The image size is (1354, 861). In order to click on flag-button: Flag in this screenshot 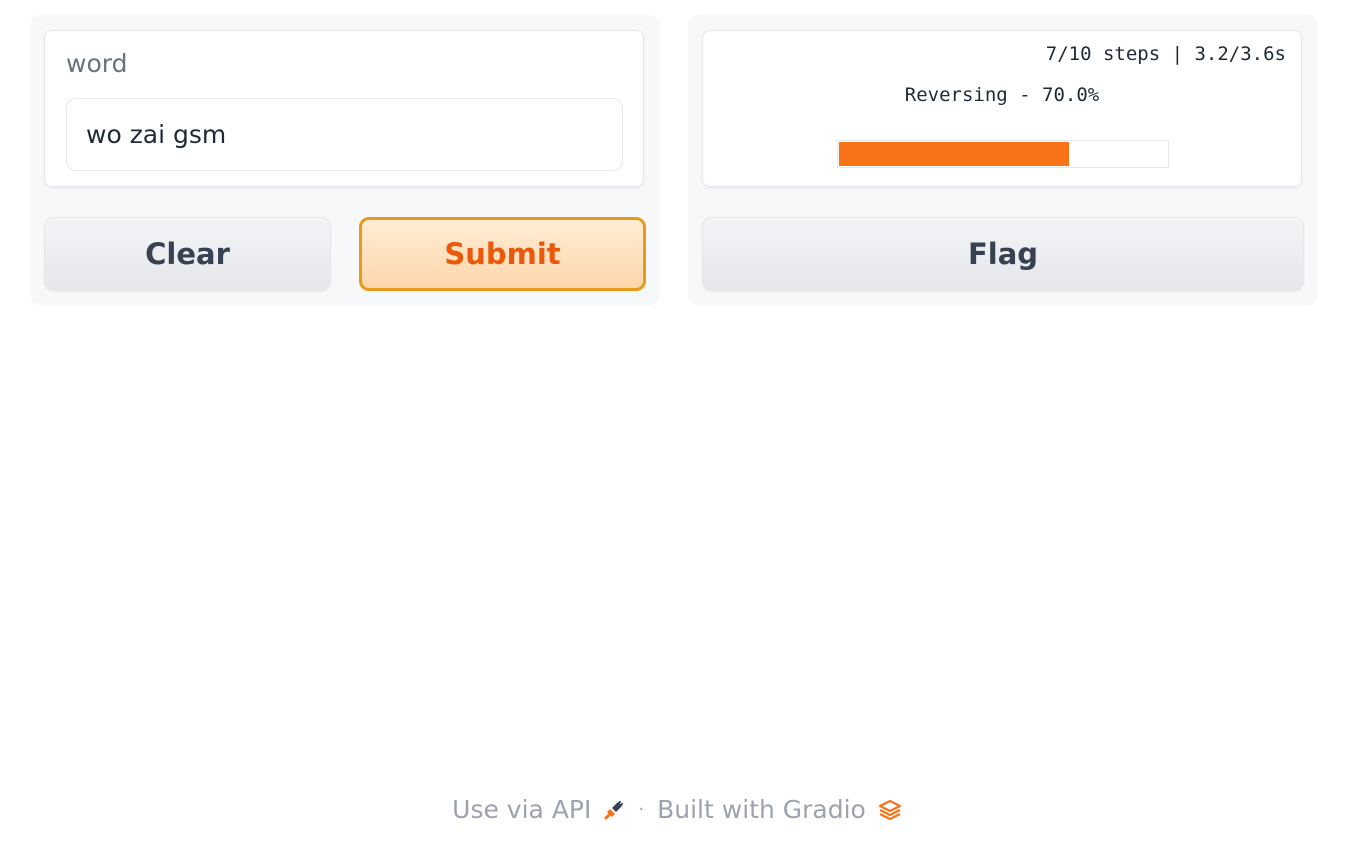, I will do `click(1003, 254)`.